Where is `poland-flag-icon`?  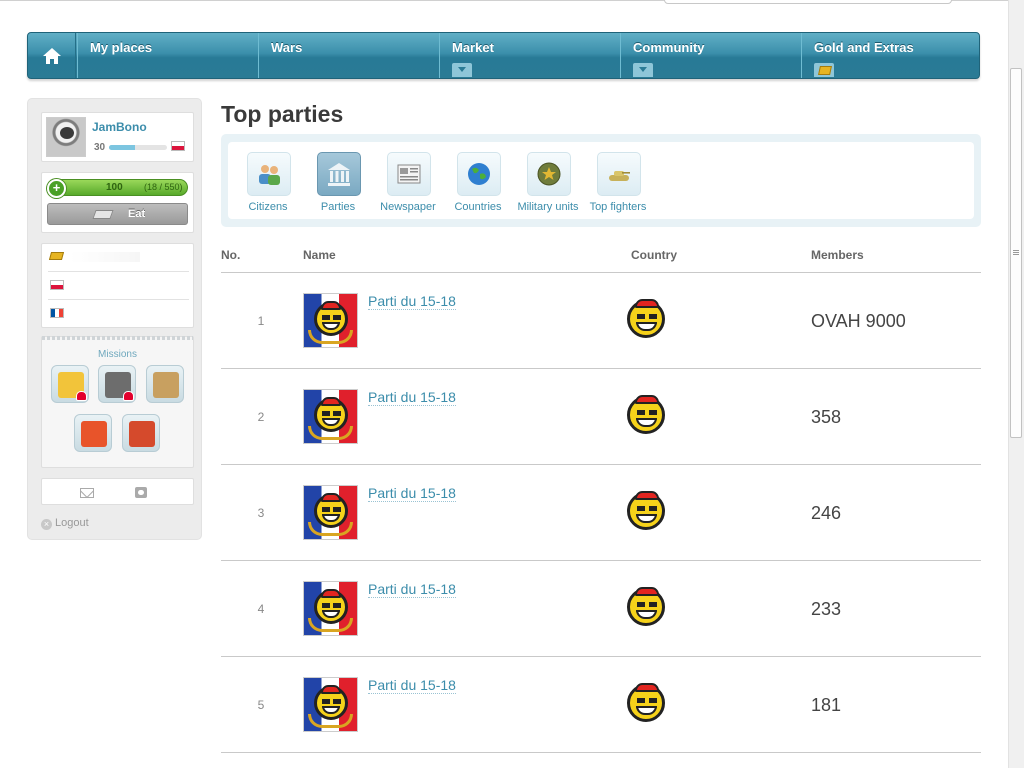 poland-flag-icon is located at coordinates (57, 285).